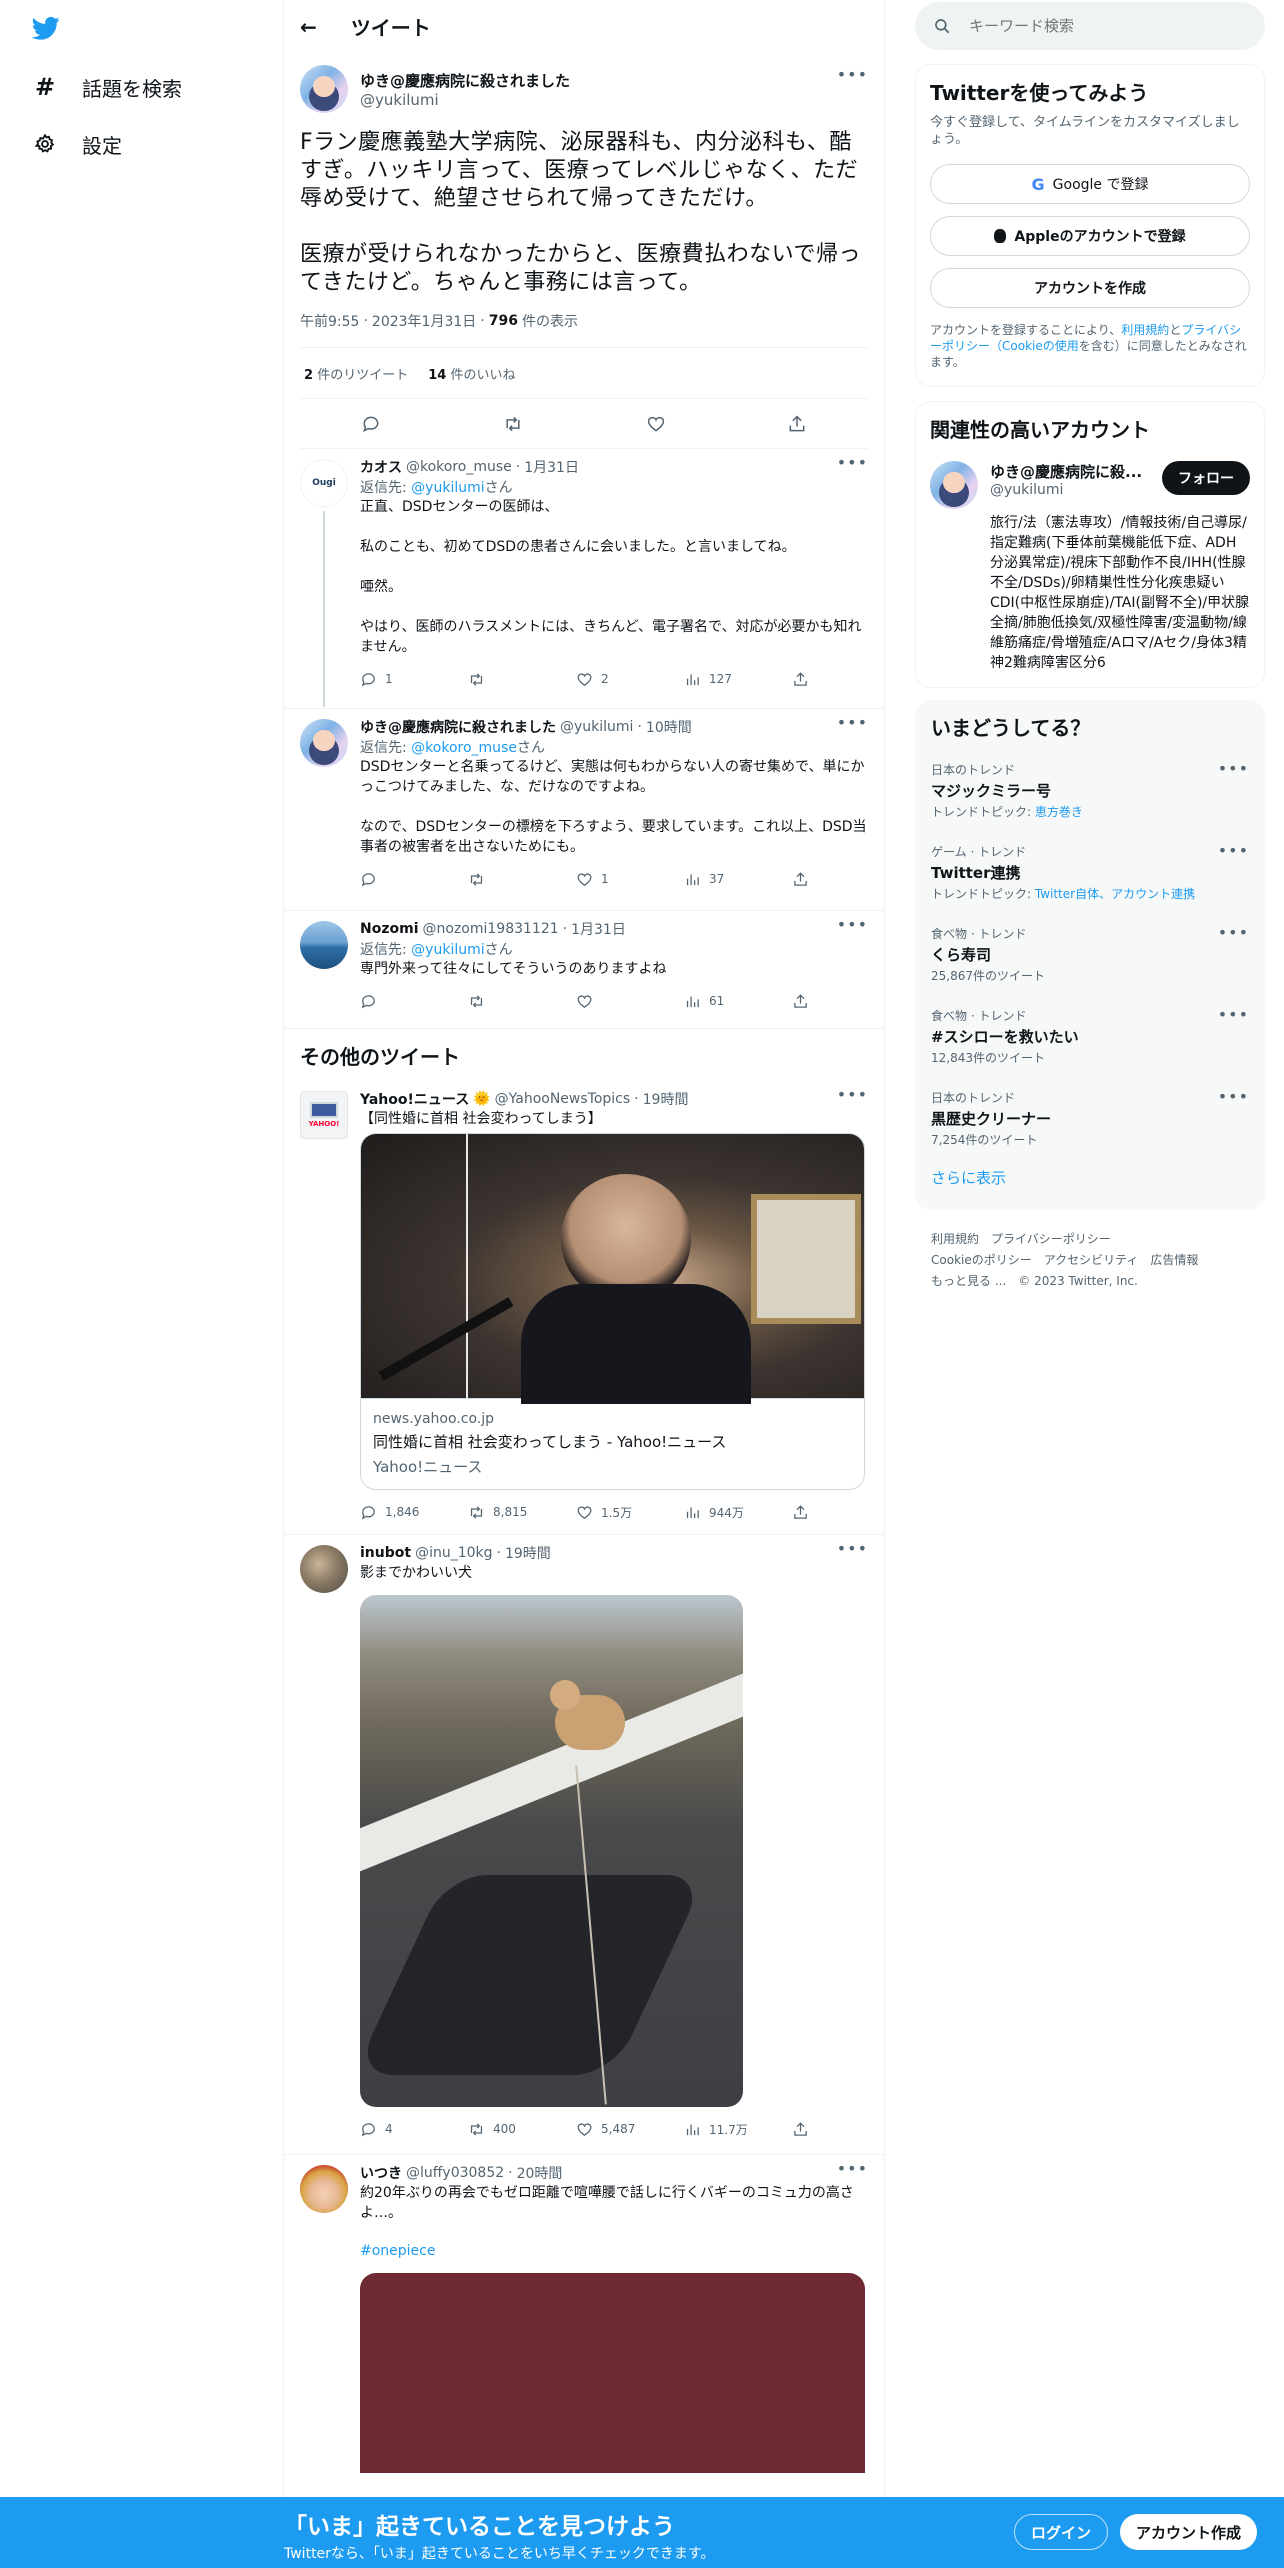 This screenshot has height=2568, width=1284. What do you see at coordinates (1090, 288) in the screenshot?
I see `create-account-button: アカウントを作成` at bounding box center [1090, 288].